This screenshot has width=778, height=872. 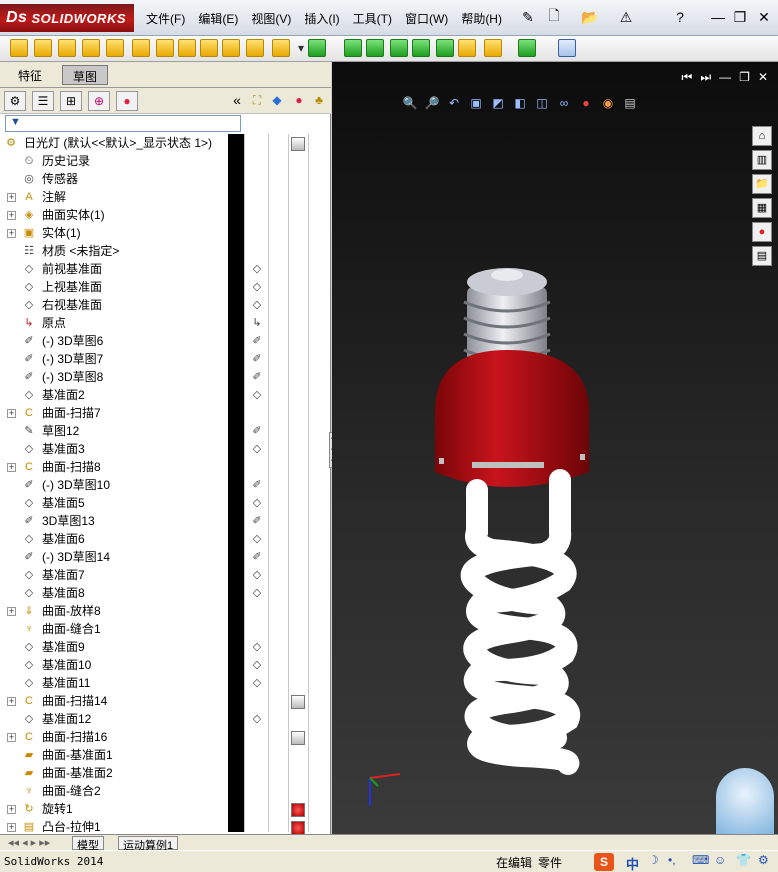 I want to click on dimxpert-tab-icon: ⊕, so click(x=99, y=101).